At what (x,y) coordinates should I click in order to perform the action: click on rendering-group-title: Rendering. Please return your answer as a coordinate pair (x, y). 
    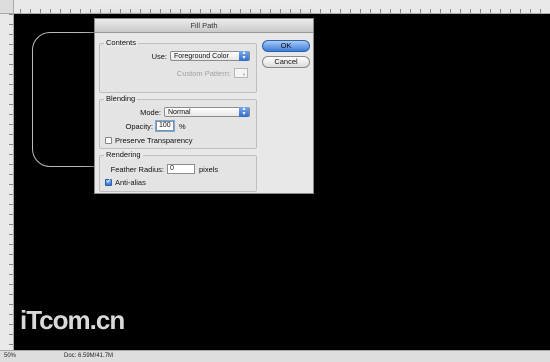
    Looking at the image, I should click on (123, 154).